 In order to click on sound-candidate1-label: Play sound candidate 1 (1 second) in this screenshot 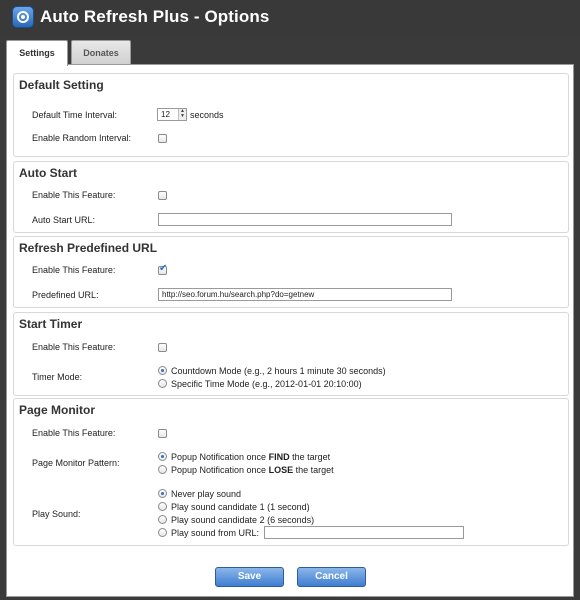, I will do `click(240, 507)`.